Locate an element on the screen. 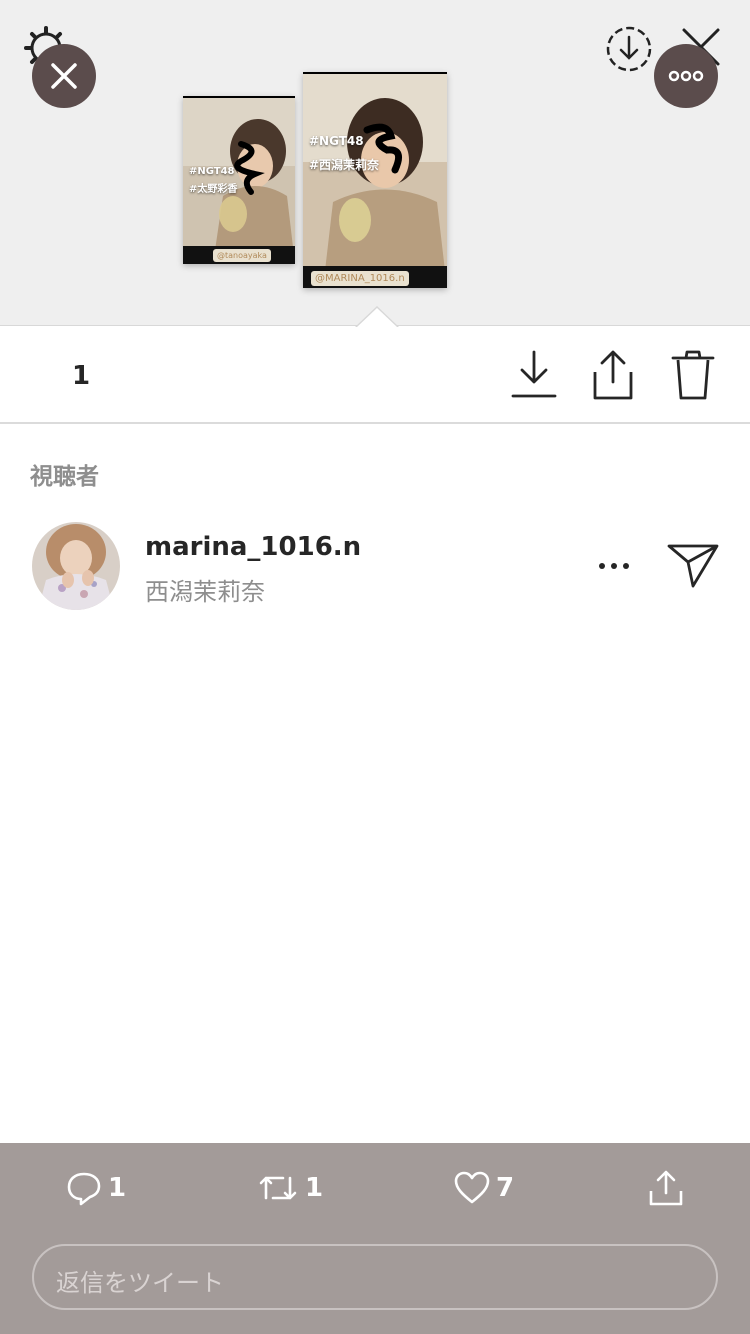 This screenshot has width=750, height=1334. story-stats-row is located at coordinates (375, 375).